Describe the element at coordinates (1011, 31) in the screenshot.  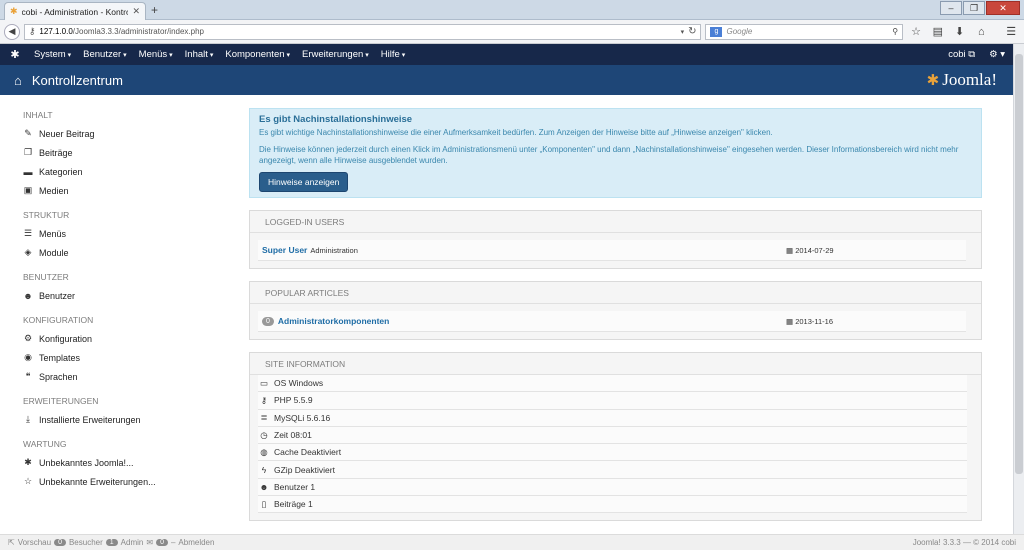
I see `menu-icon: ☰` at that location.